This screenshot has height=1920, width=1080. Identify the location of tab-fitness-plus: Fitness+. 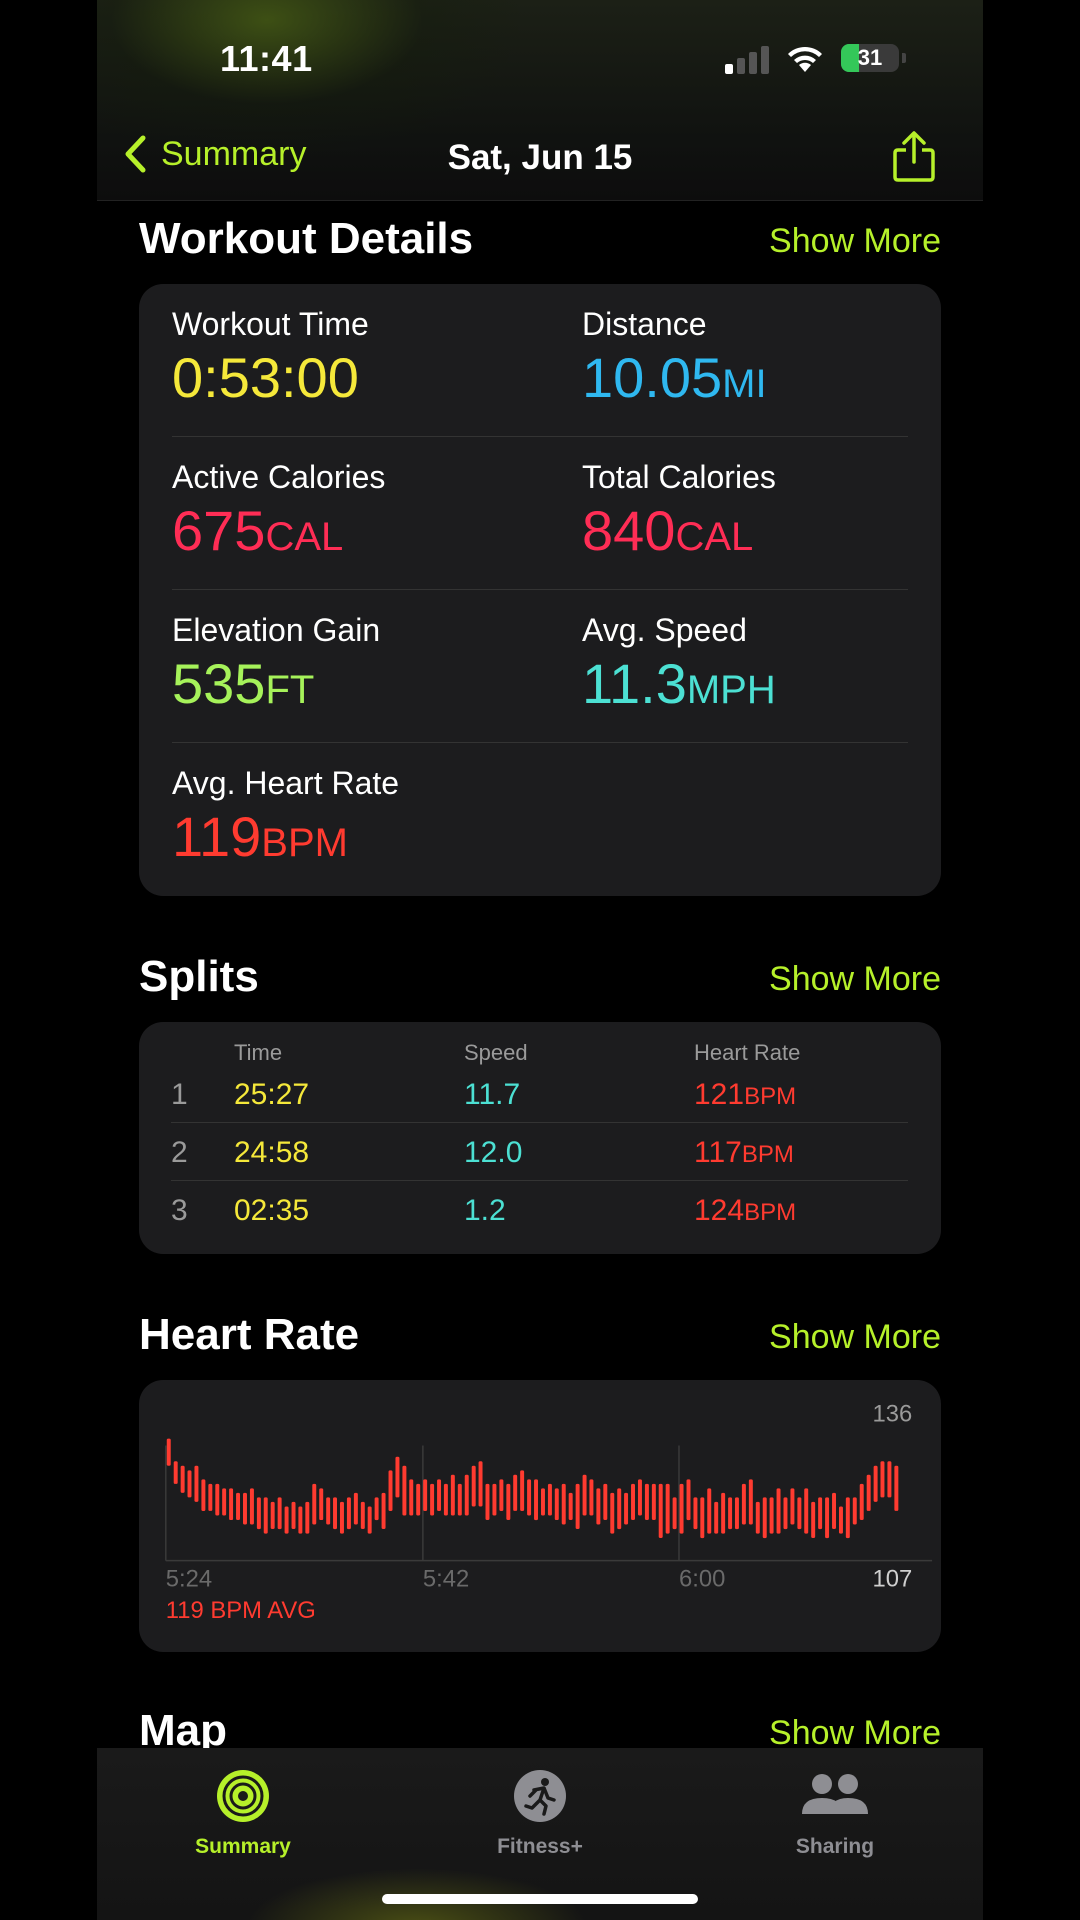
(540, 1813).